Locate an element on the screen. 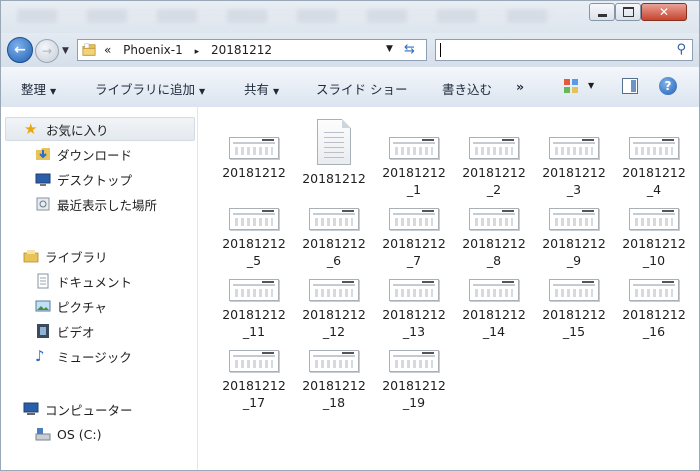 This screenshot has height=471, width=700. file-item: 20181212 _5 is located at coordinates (254, 238).